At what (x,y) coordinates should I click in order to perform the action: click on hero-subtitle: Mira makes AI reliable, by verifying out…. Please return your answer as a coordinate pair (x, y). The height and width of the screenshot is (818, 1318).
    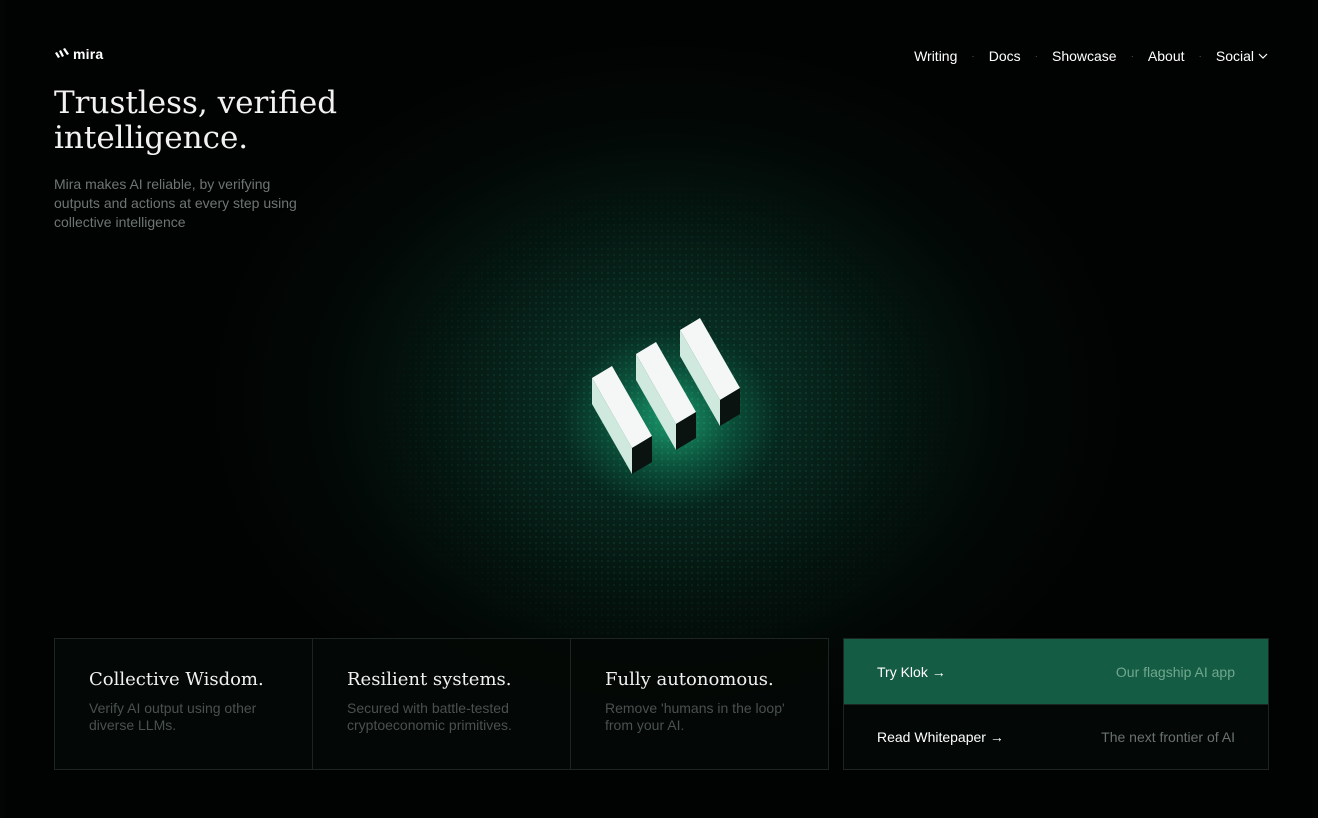
    Looking at the image, I should click on (175, 203).